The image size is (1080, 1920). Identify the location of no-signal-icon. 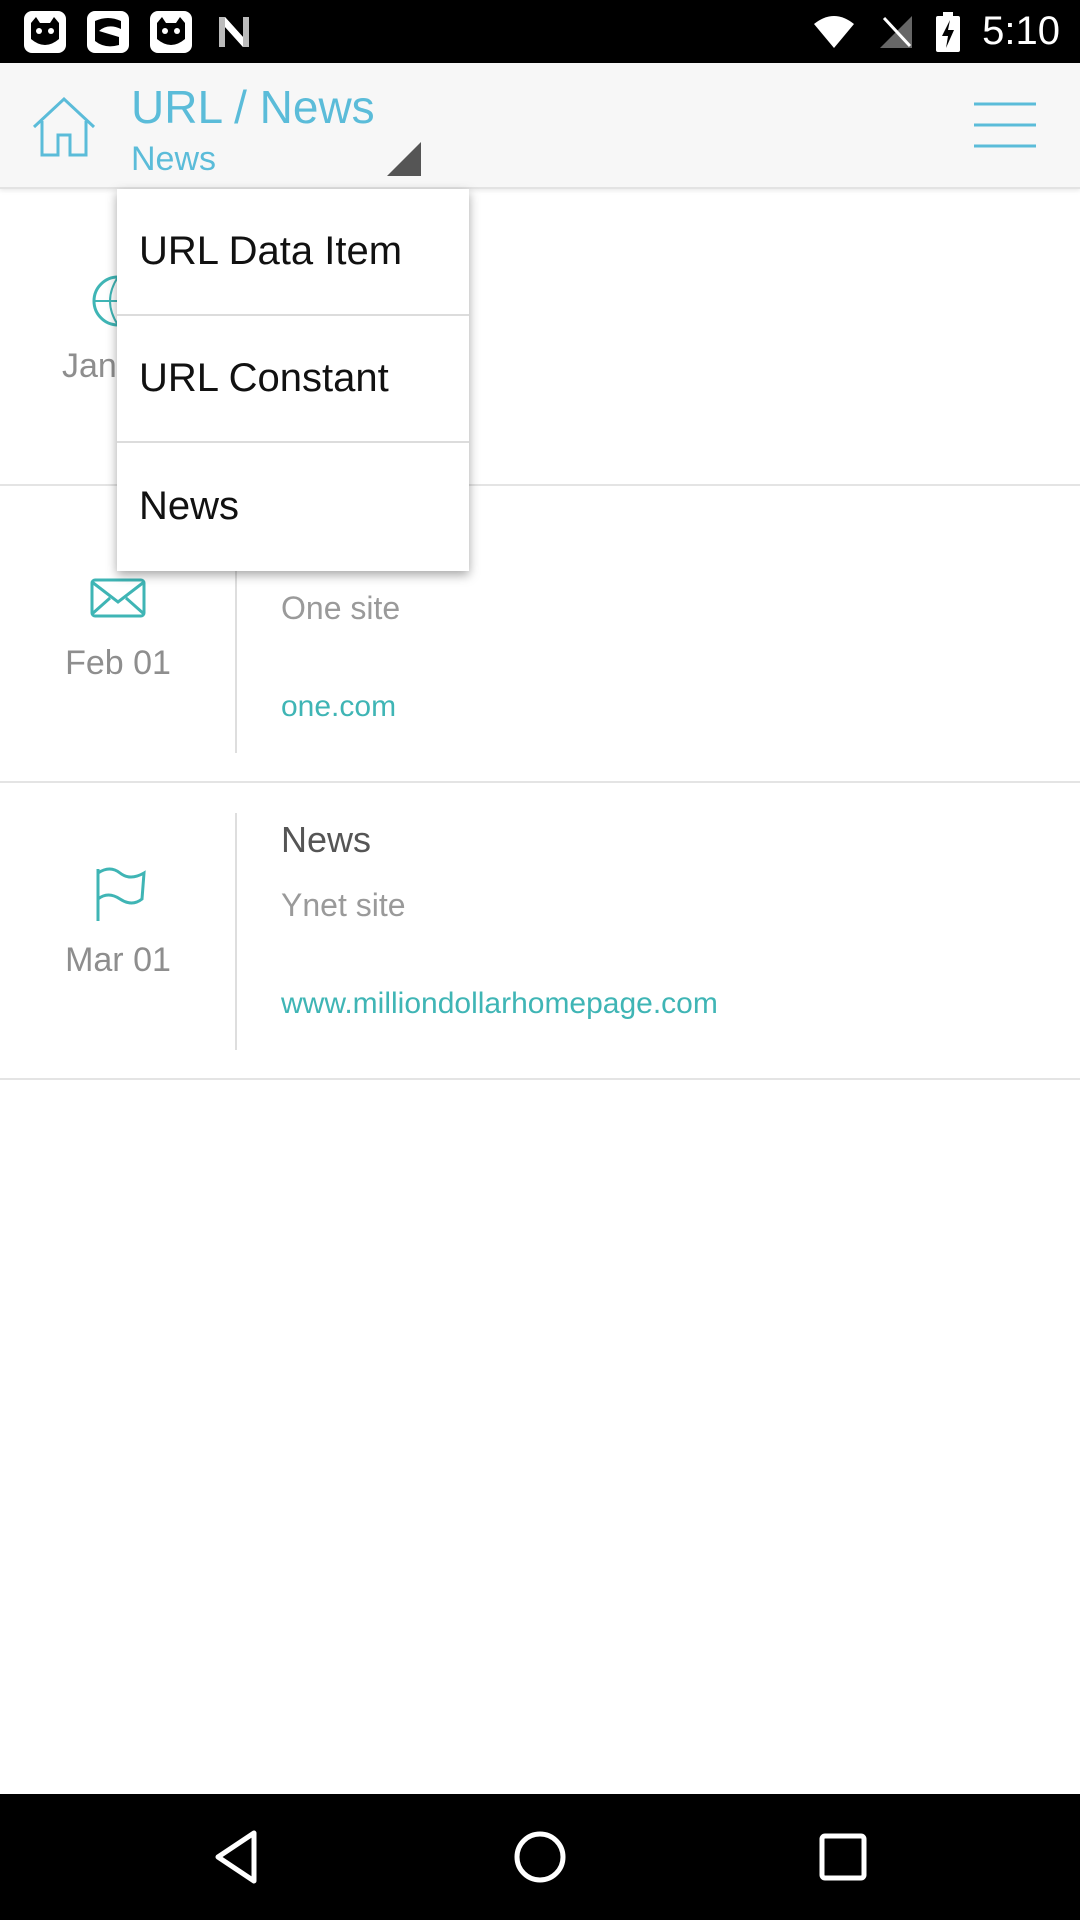
(896, 31).